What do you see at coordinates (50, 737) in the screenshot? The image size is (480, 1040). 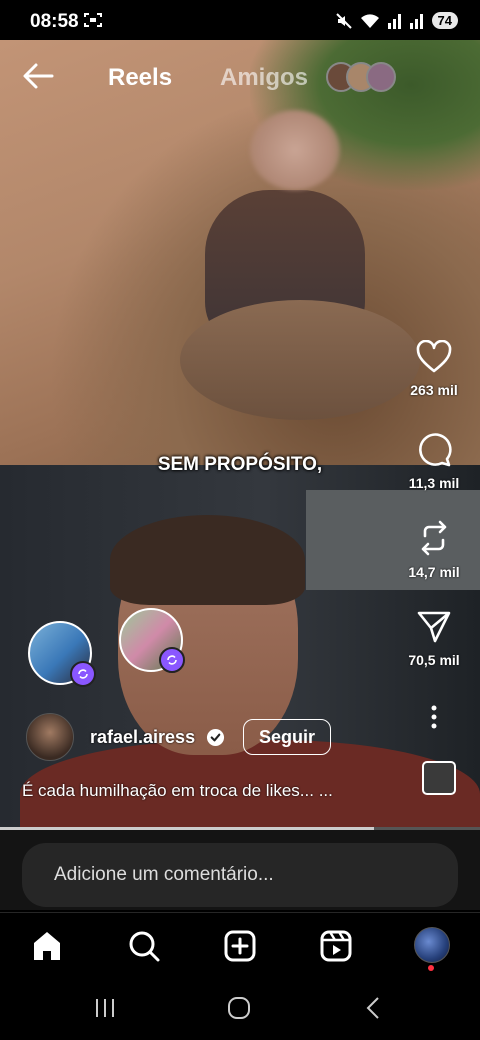 I see `author-avatar` at bounding box center [50, 737].